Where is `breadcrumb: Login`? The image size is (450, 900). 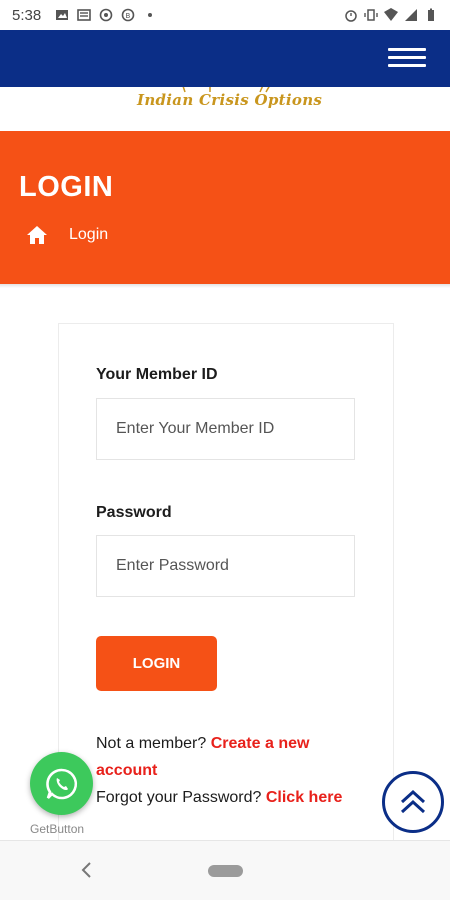 breadcrumb: Login is located at coordinates (67, 235).